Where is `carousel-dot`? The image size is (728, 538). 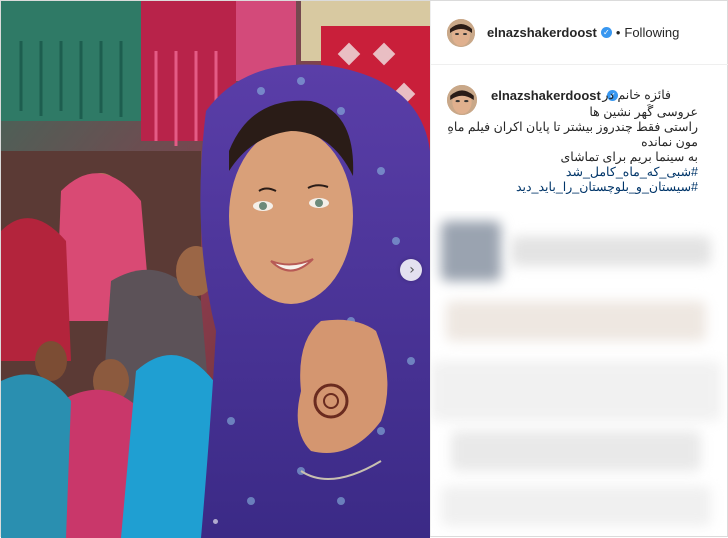
carousel-dot is located at coordinates (215, 521).